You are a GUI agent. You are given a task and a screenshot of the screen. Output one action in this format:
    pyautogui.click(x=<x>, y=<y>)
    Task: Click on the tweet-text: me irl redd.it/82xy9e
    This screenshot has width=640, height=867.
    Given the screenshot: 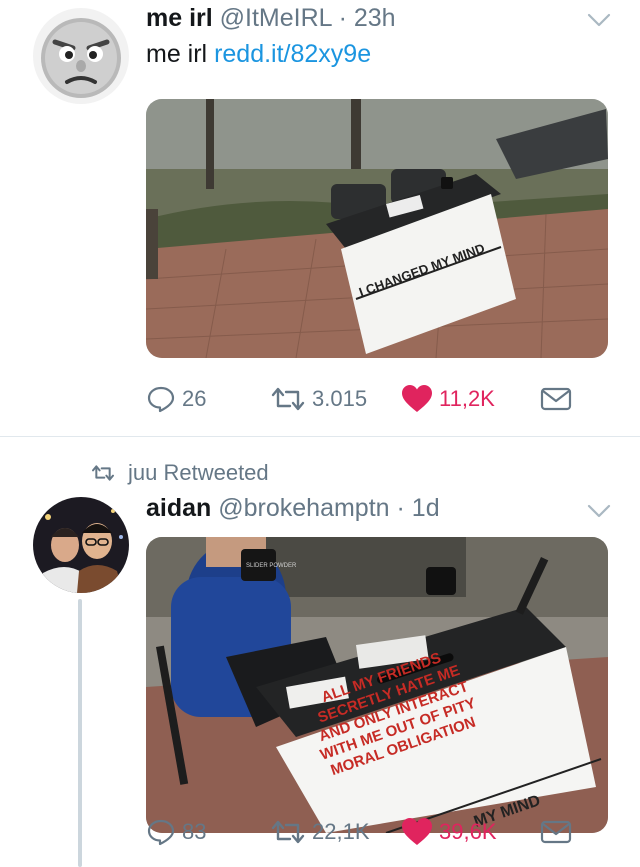 What is the action you would take?
    pyautogui.click(x=258, y=54)
    